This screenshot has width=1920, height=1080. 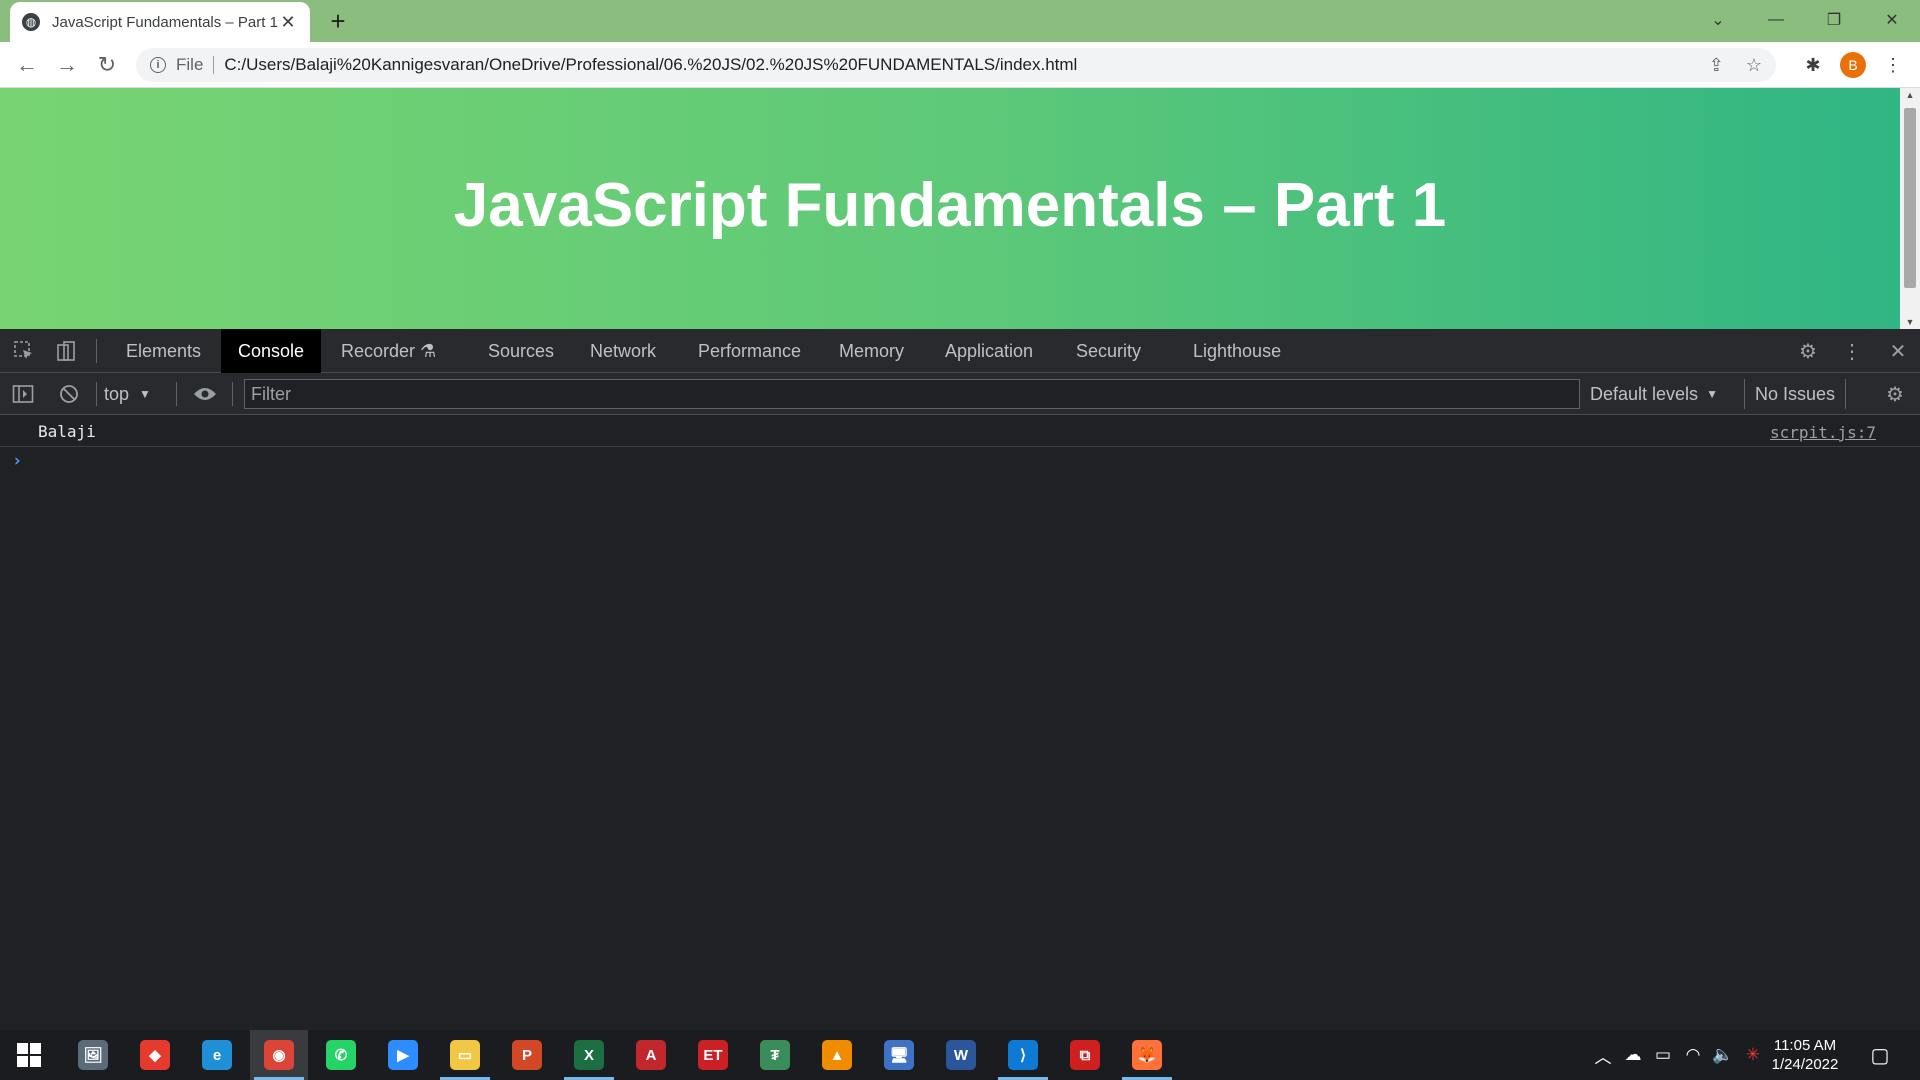 I want to click on profile-avatar: B, so click(x=1853, y=65).